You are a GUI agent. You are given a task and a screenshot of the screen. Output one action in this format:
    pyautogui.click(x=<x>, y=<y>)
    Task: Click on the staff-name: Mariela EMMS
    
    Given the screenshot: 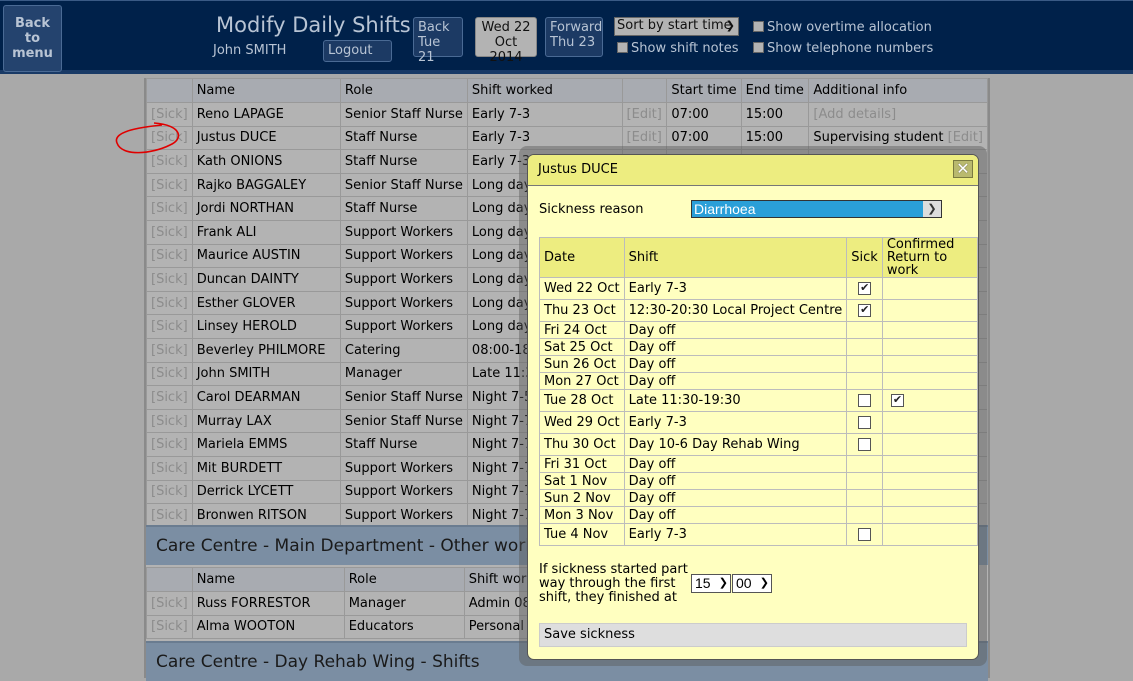 What is the action you would take?
    pyautogui.click(x=266, y=444)
    